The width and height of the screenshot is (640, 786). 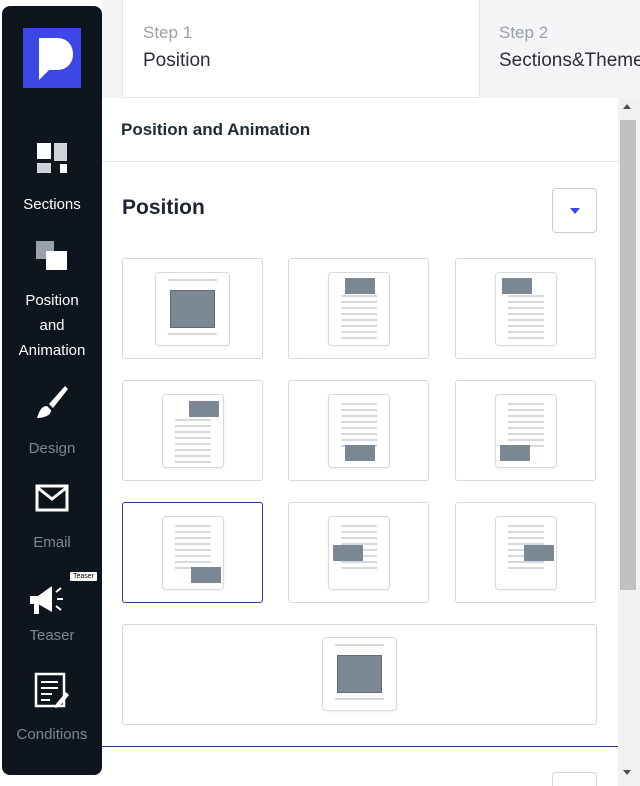 What do you see at coordinates (52, 179) in the screenshot?
I see `sidebar-item-sections: Sections` at bounding box center [52, 179].